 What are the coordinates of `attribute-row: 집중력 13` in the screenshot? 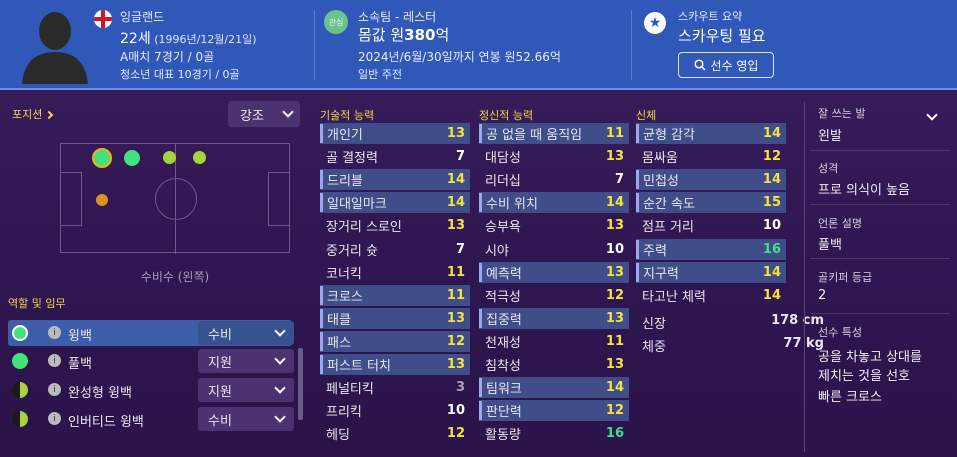 It's located at (554, 318).